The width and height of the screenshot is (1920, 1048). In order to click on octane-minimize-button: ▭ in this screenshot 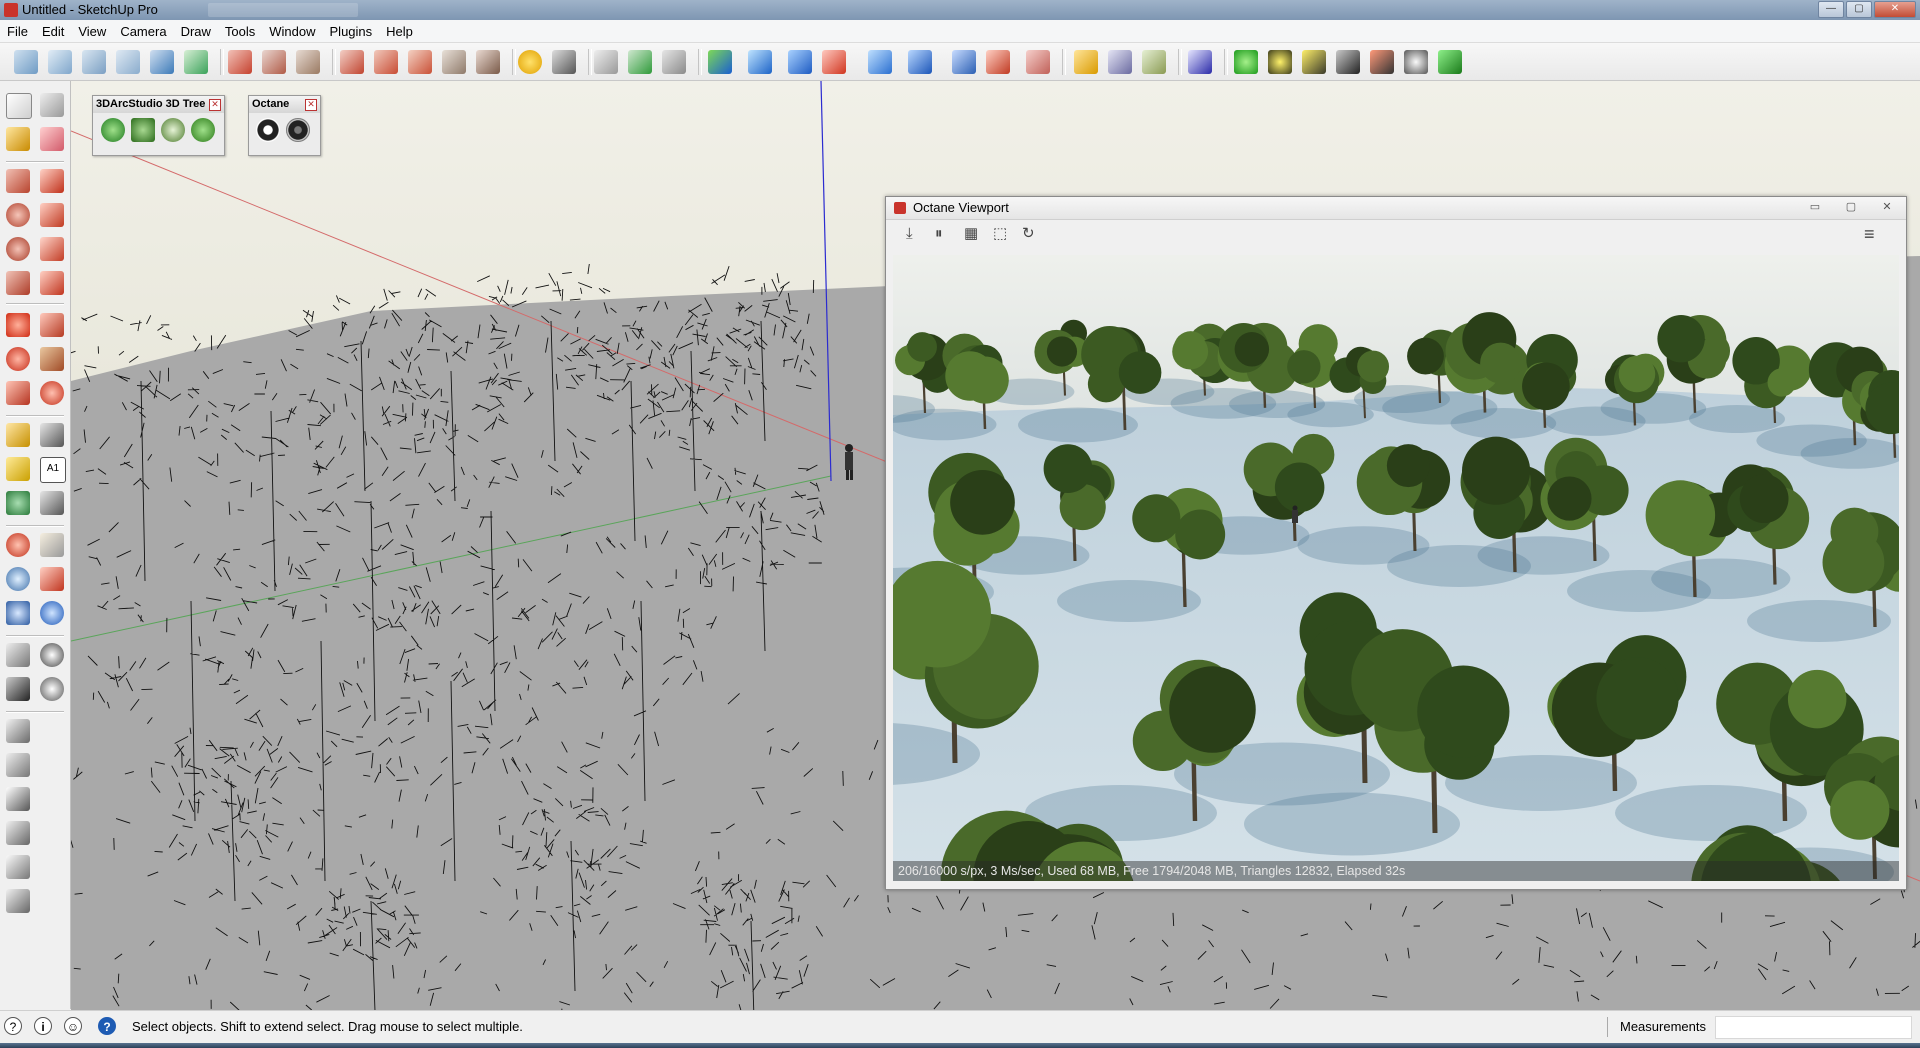, I will do `click(1815, 207)`.